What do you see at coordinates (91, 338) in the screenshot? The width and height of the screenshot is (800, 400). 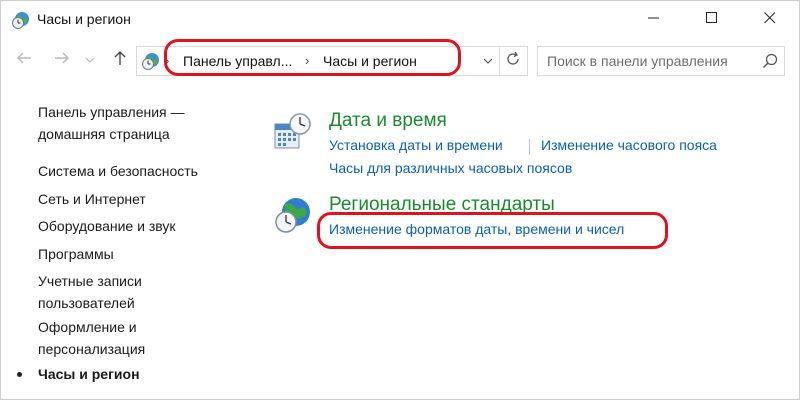 I see `sidebar-item-appearance: Оформление и персонализация` at bounding box center [91, 338].